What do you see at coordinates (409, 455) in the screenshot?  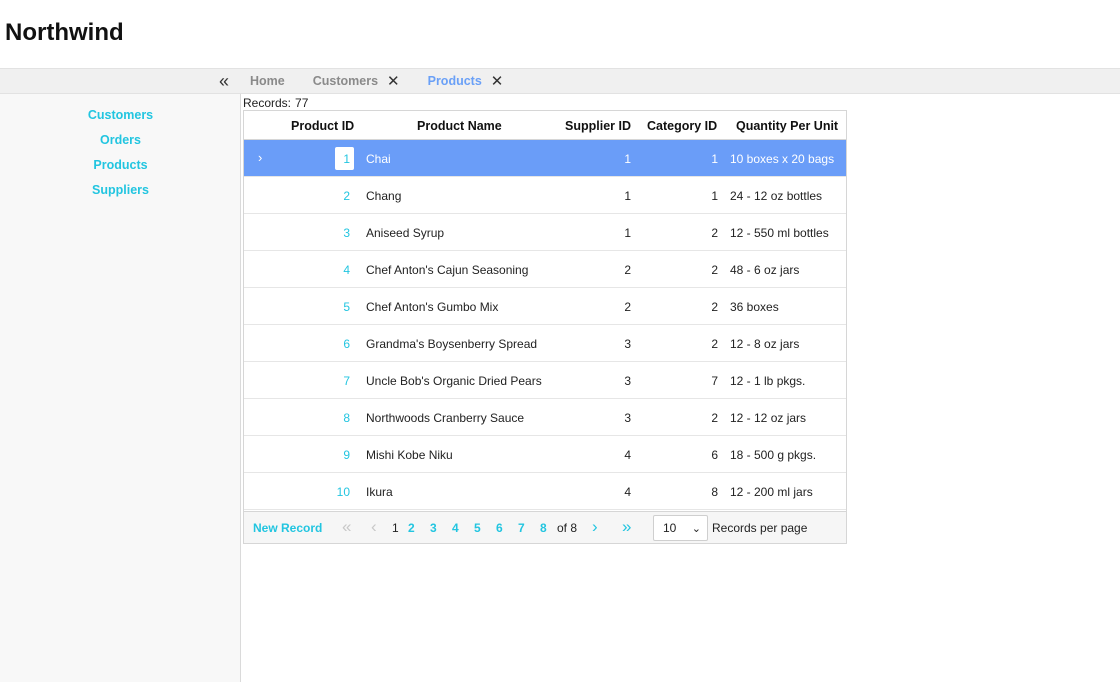 I see `product-name-cell: Mishi Kobe Niku` at bounding box center [409, 455].